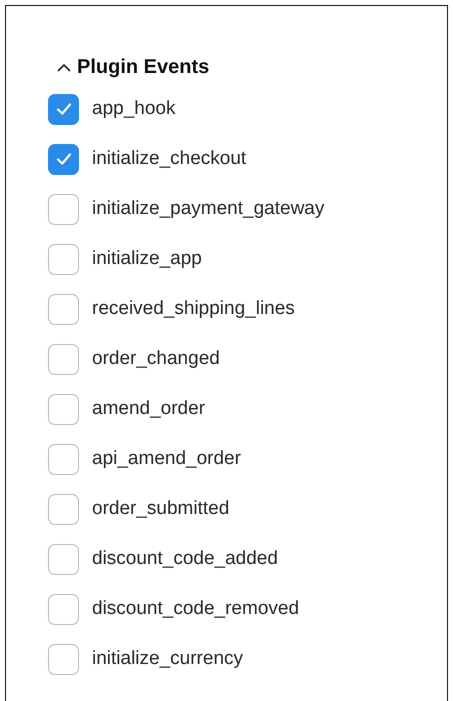  I want to click on checkbox-label: initialize_checkout, so click(169, 159).